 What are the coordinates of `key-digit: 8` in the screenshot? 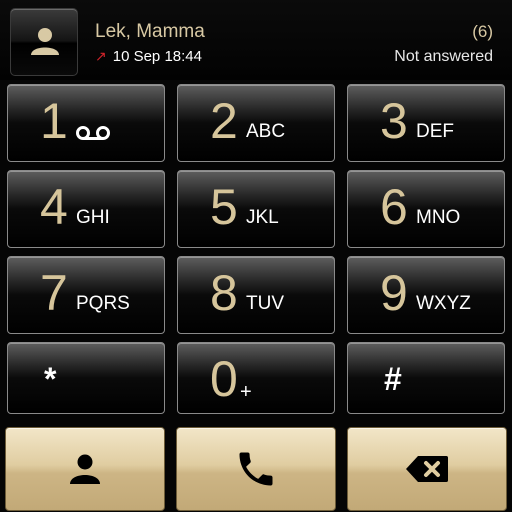 It's located at (224, 293).